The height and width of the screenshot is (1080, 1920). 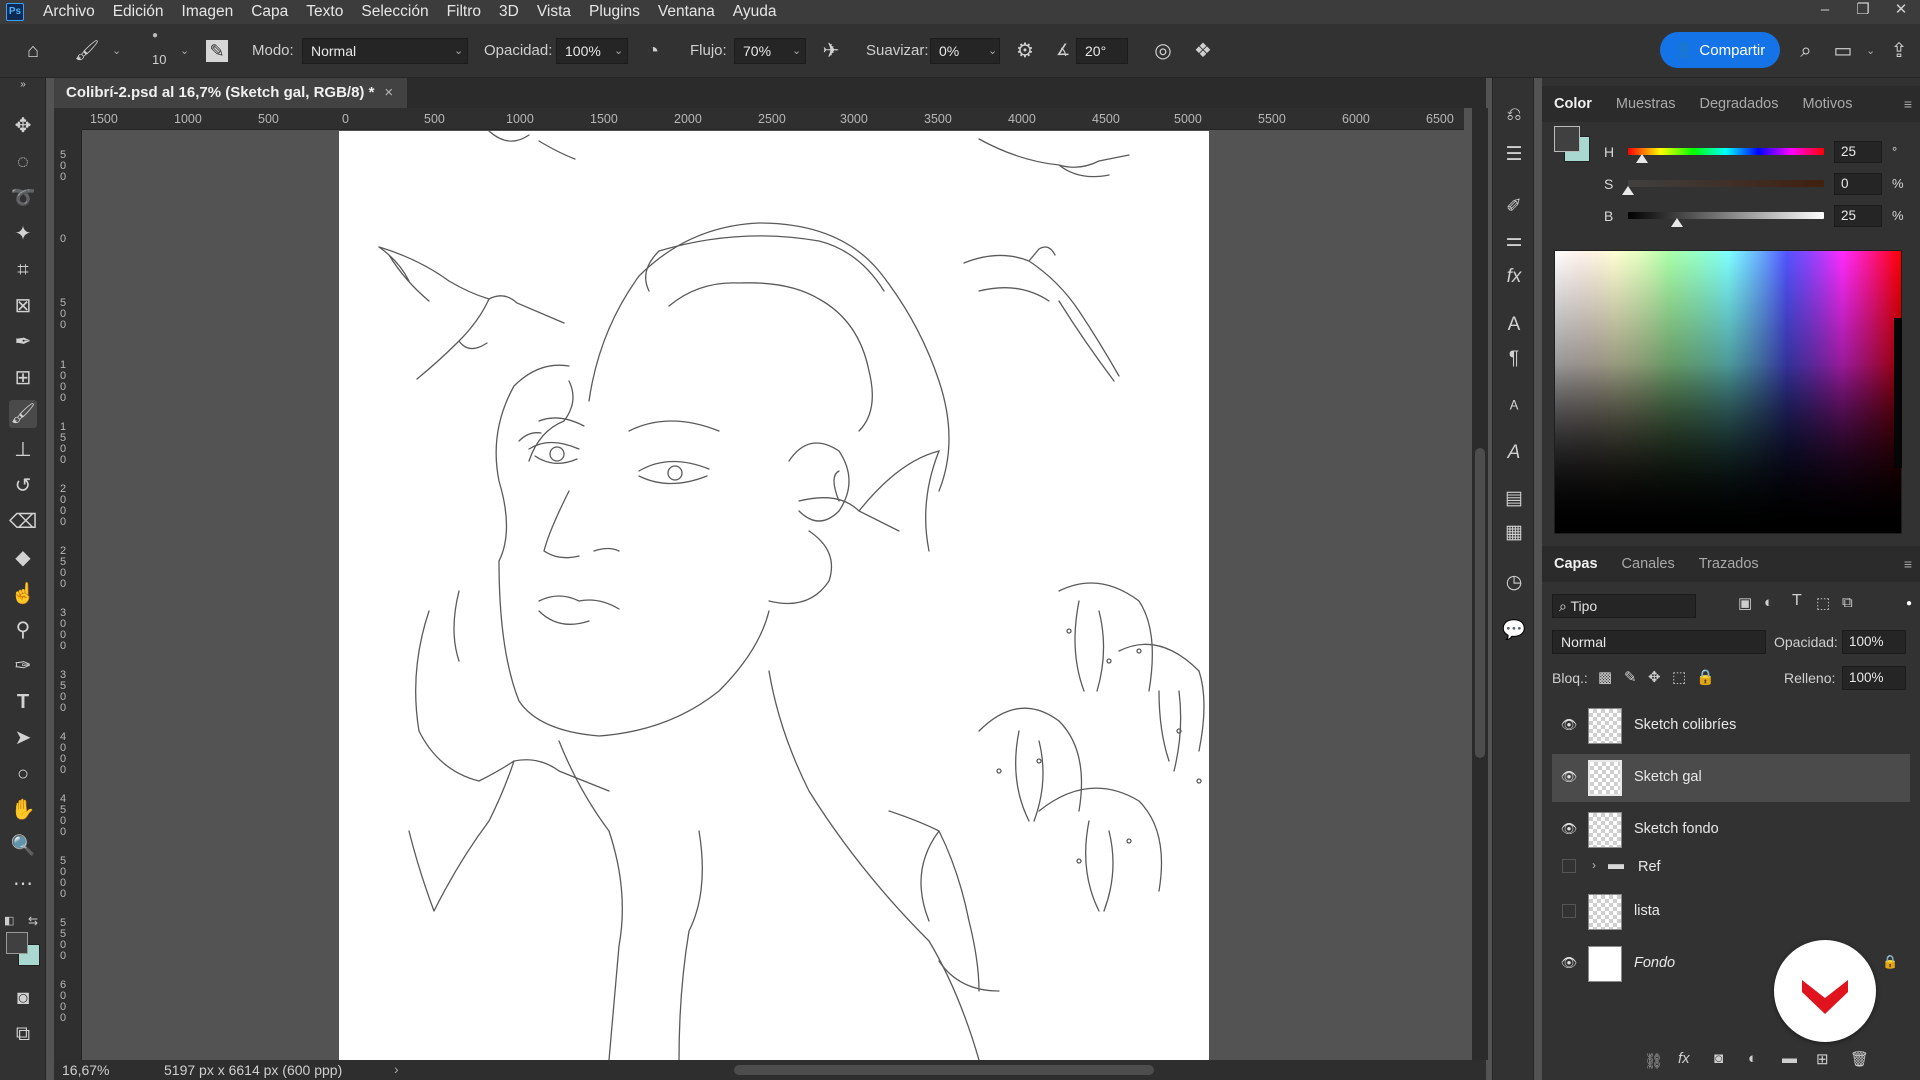 I want to click on menu-ventana: Ventana, so click(x=686, y=12).